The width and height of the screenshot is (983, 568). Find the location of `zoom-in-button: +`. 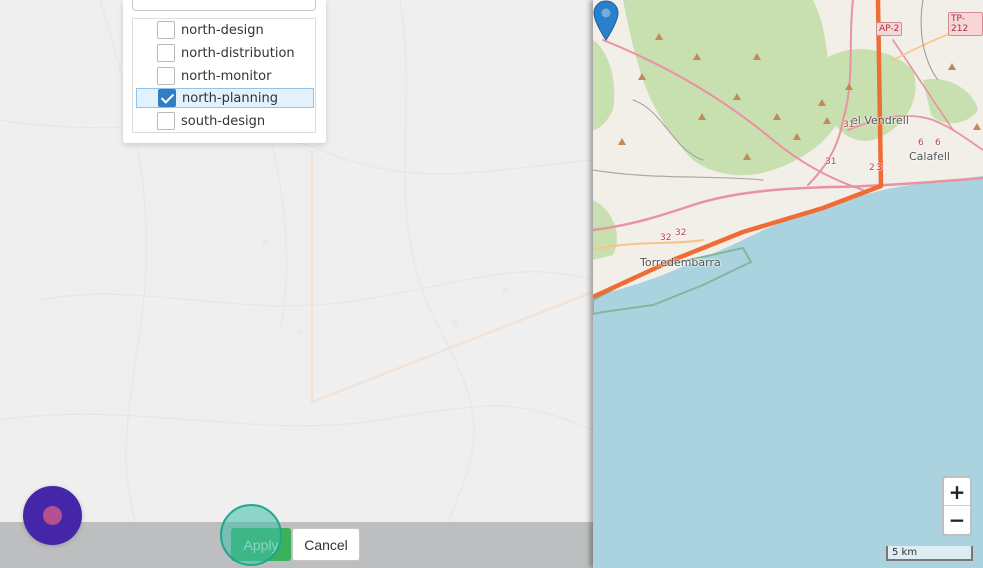

zoom-in-button: + is located at coordinates (957, 492).